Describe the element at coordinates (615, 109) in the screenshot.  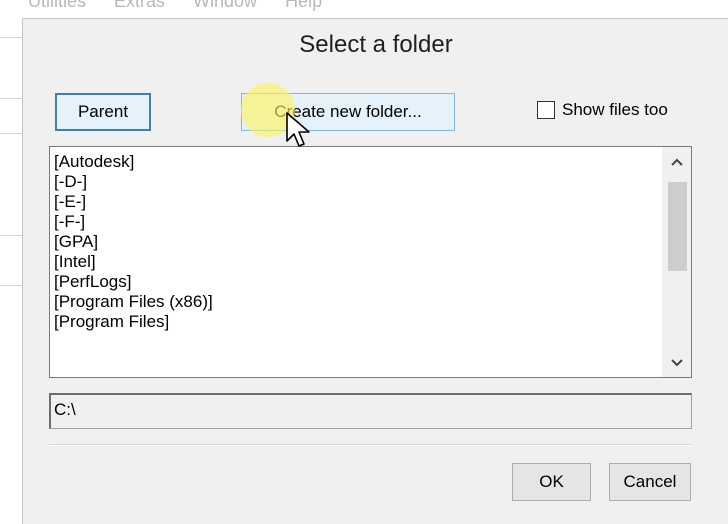
I see `show-files-label: Show files too` at that location.